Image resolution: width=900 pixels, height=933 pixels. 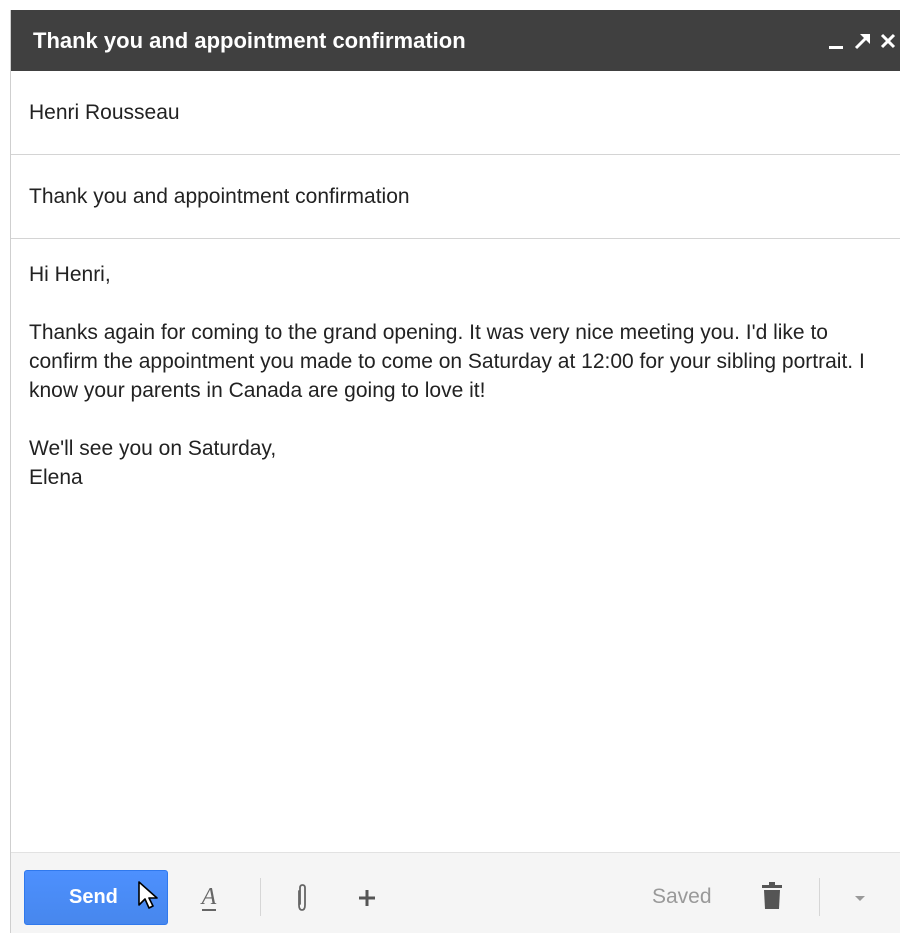 I want to click on saved-status: Saved, so click(x=682, y=896).